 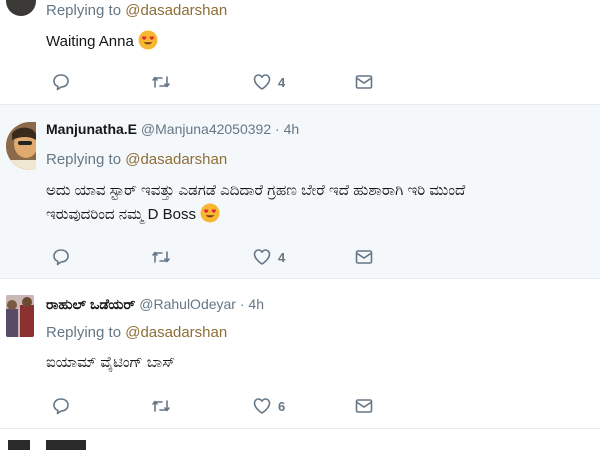 I want to click on user-handle: @Manjuna42050392, so click(x=206, y=129).